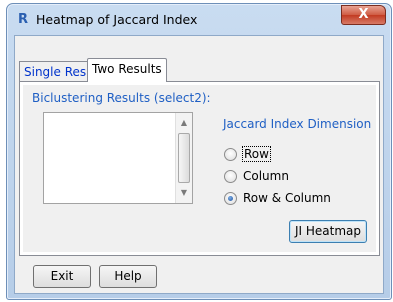 This screenshot has height=302, width=393. I want to click on radio-option-row: Row, so click(247, 154).